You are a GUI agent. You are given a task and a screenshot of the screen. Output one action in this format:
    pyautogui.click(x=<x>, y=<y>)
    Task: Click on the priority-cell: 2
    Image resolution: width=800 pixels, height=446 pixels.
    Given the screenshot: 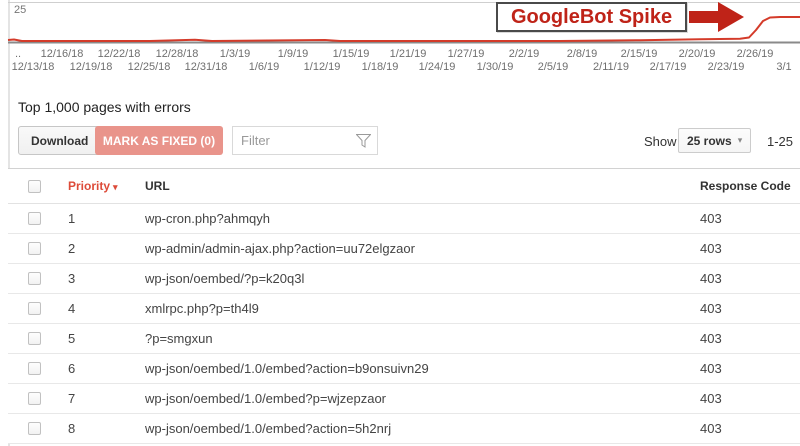 What is the action you would take?
    pyautogui.click(x=72, y=248)
    